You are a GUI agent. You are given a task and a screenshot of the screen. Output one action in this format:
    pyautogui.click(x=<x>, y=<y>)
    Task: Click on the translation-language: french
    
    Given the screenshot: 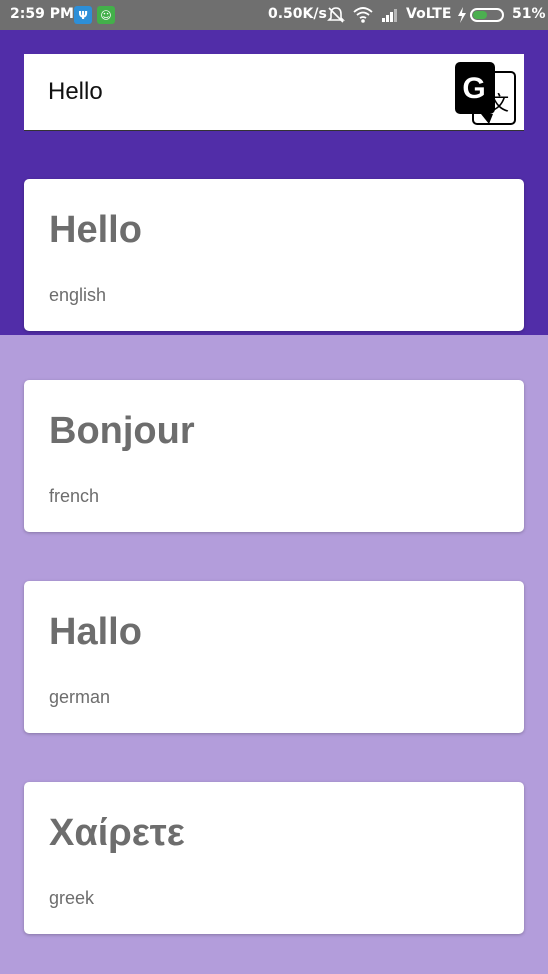 What is the action you would take?
    pyautogui.click(x=74, y=496)
    